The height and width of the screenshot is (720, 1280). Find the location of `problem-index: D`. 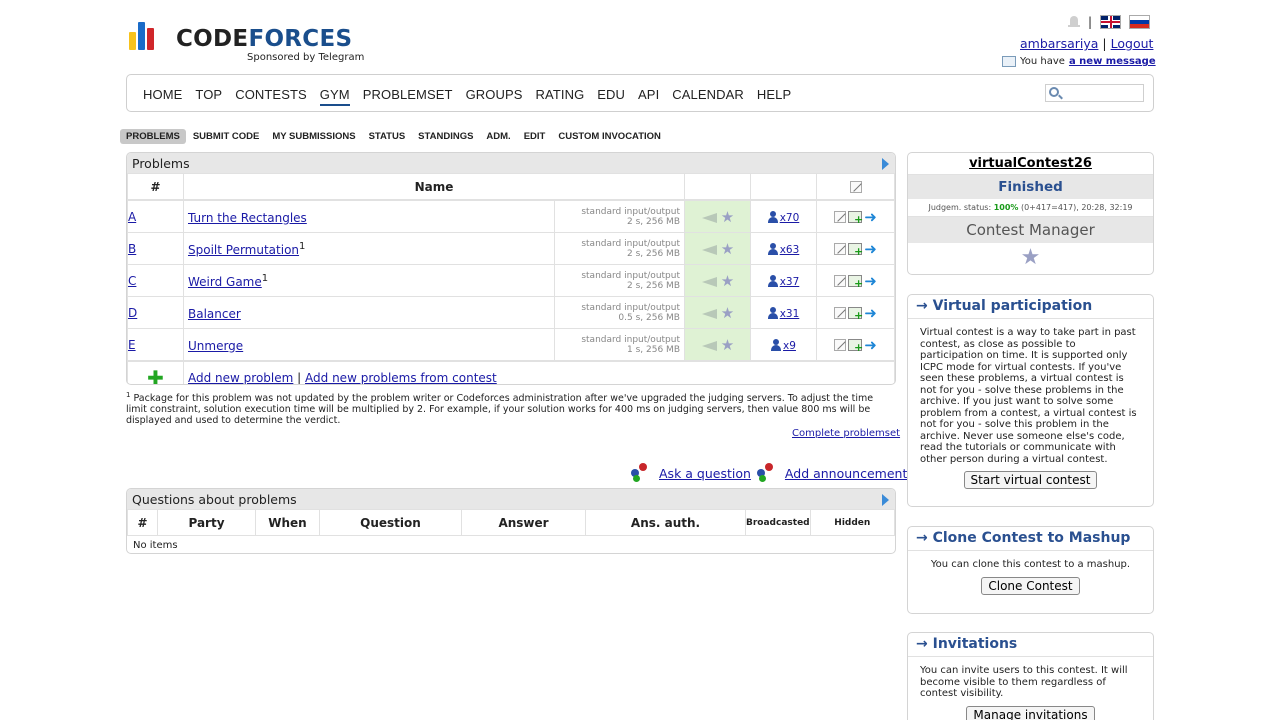

problem-index: D is located at coordinates (155, 312).